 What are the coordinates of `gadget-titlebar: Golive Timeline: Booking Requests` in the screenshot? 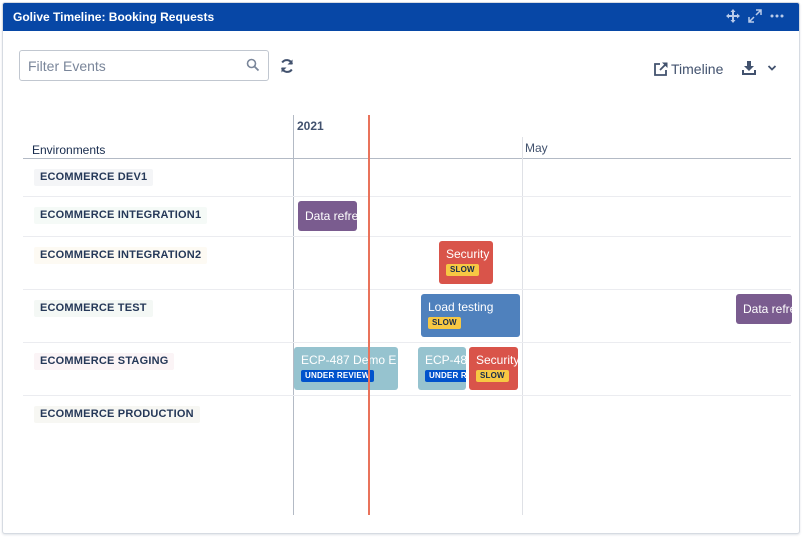 It's located at (401, 17).